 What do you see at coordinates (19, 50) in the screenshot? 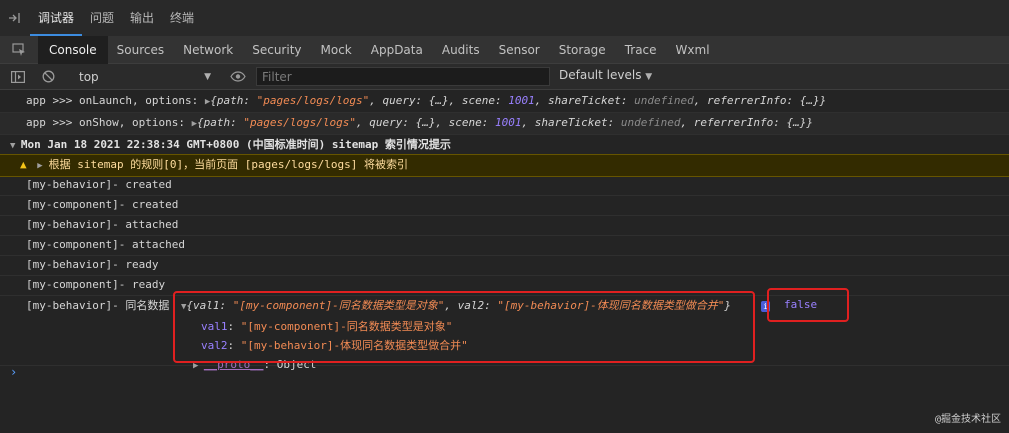
I see `inspect-element-icon` at bounding box center [19, 50].